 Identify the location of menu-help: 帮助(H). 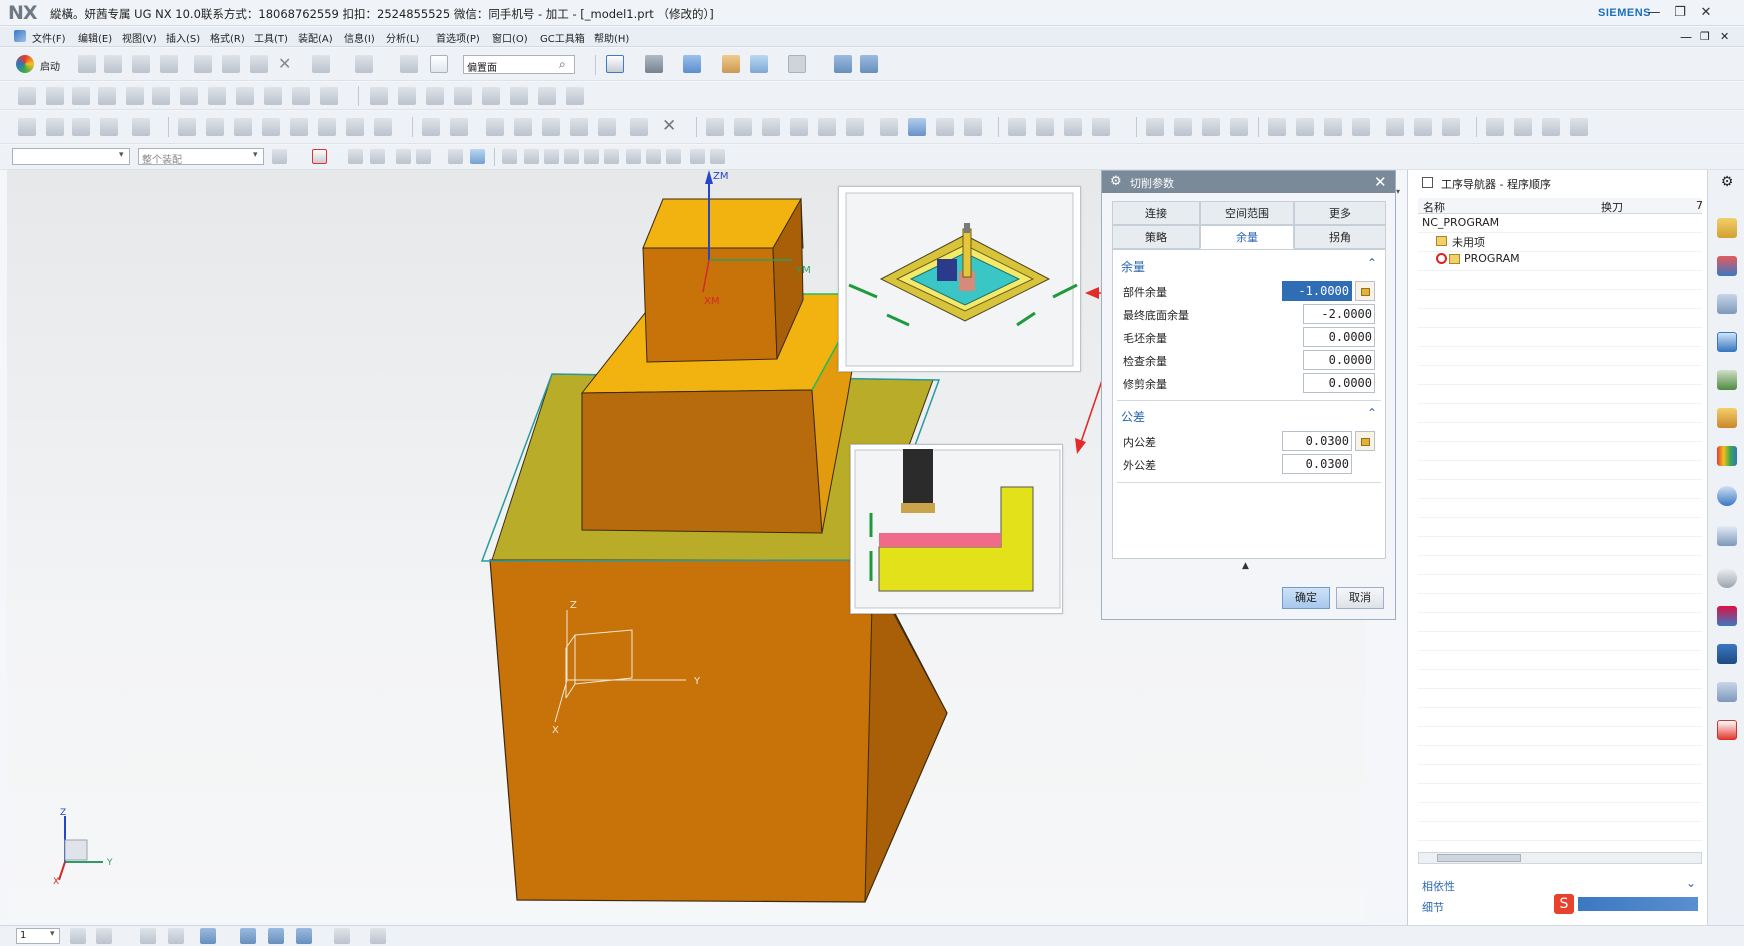
(611, 37).